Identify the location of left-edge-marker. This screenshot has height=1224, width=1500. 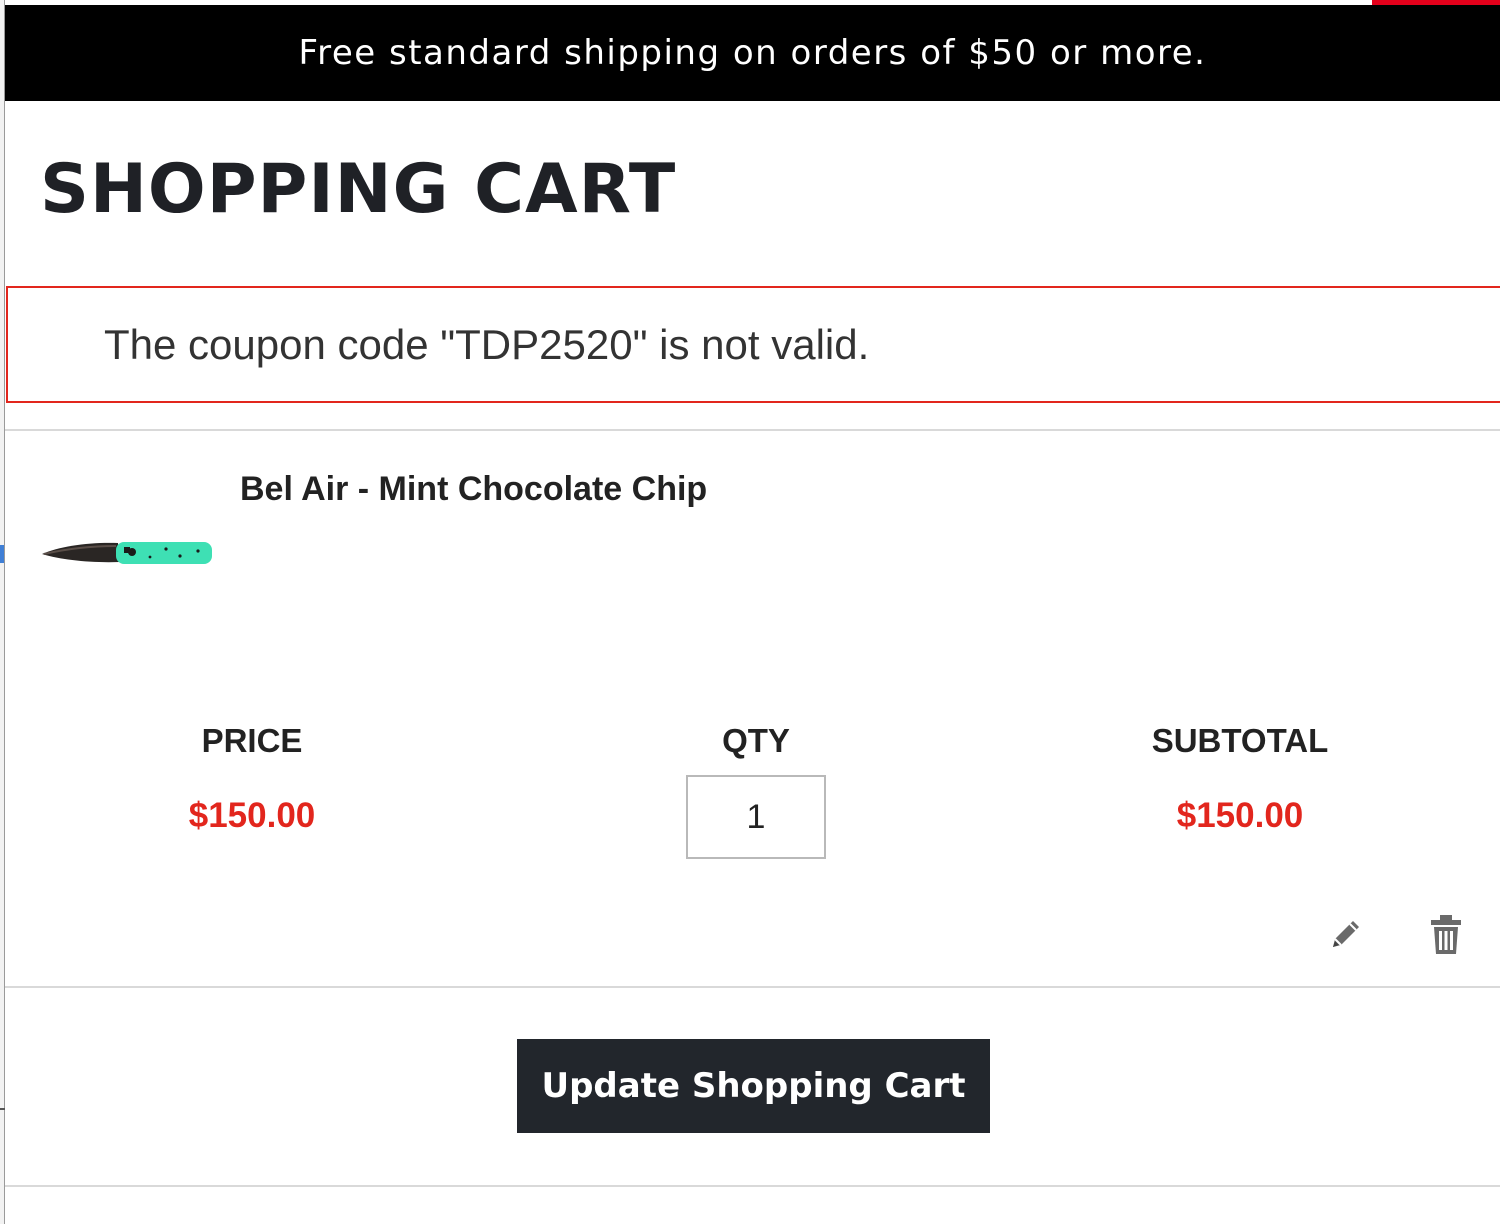
(2, 554).